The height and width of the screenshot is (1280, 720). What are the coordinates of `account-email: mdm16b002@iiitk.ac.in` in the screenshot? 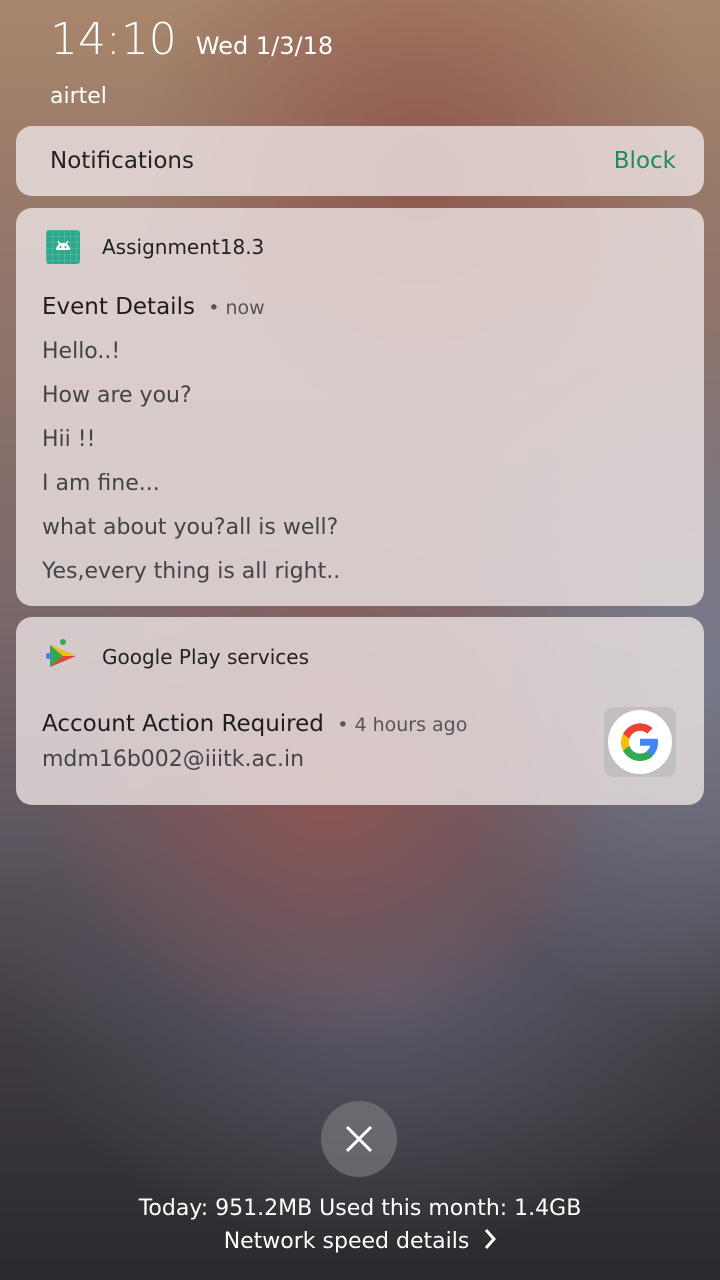 It's located at (173, 759).